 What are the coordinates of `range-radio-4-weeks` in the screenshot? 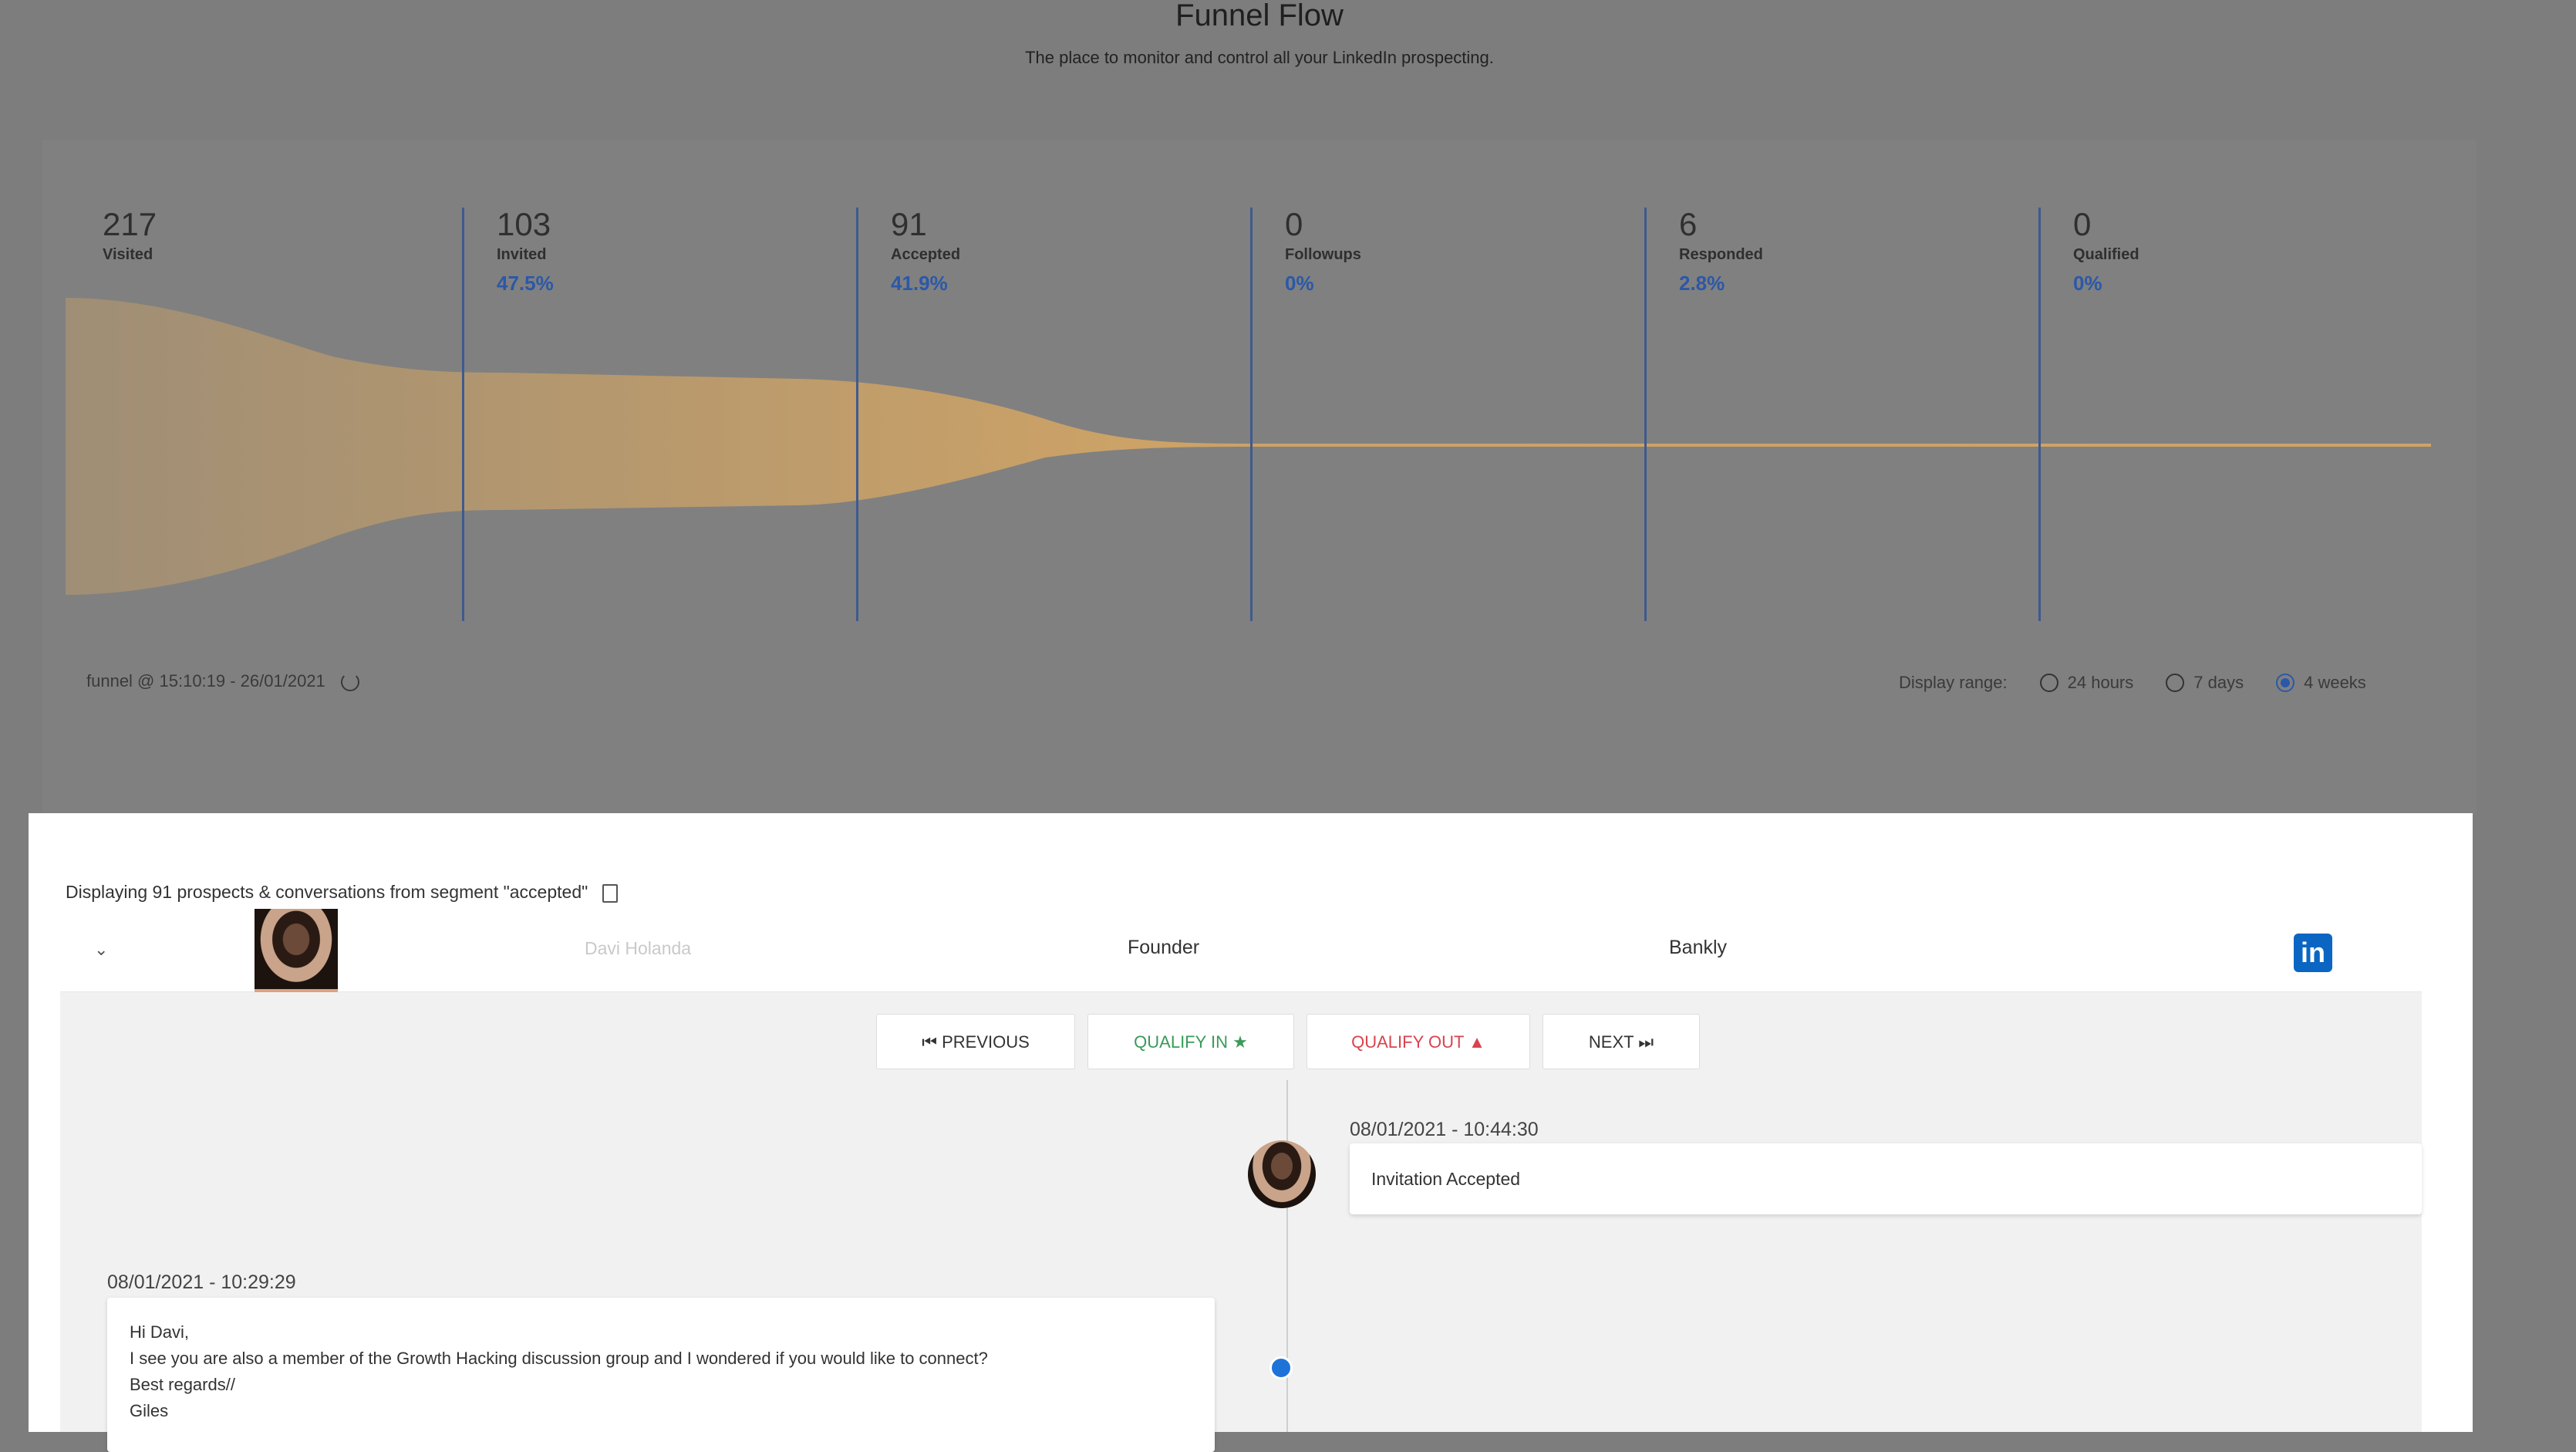 It's located at (2285, 683).